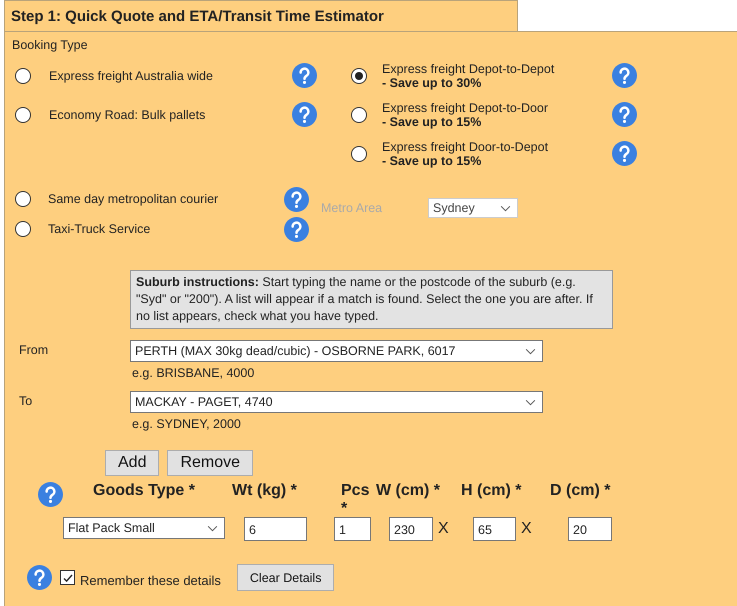  What do you see at coordinates (336, 402) in the screenshot?
I see `dropdown: MACKAY - PAGET, 4740` at bounding box center [336, 402].